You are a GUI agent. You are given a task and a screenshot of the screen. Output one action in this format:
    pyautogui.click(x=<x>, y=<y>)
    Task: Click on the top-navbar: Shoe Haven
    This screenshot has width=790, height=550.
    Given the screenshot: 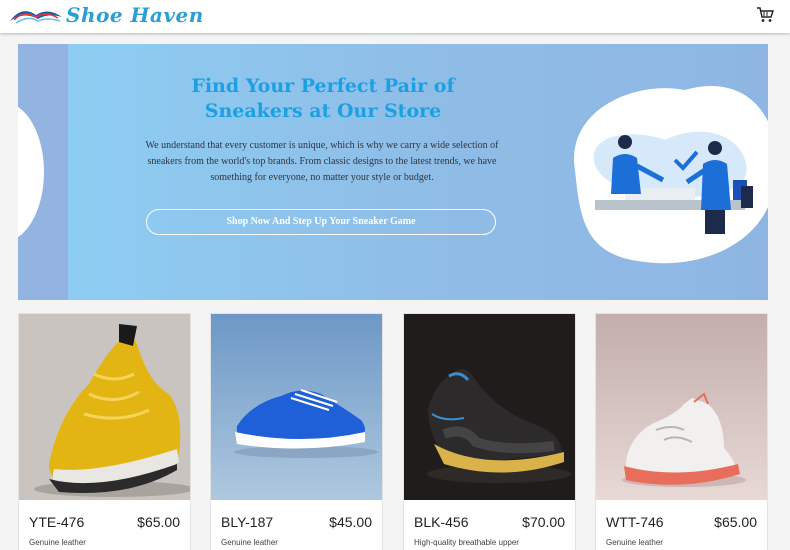 What is the action you would take?
    pyautogui.click(x=395, y=16)
    